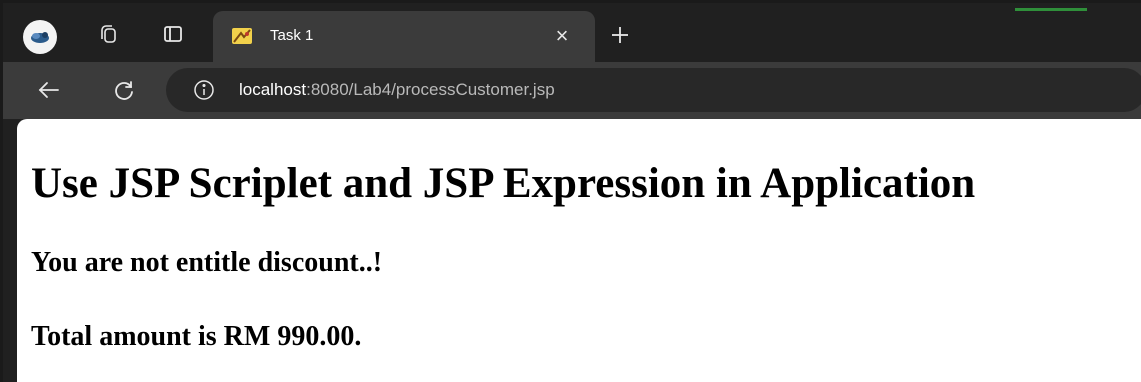  Describe the element at coordinates (196, 336) in the screenshot. I see `total-amount-message: Total amount is RM 990.00.` at that location.